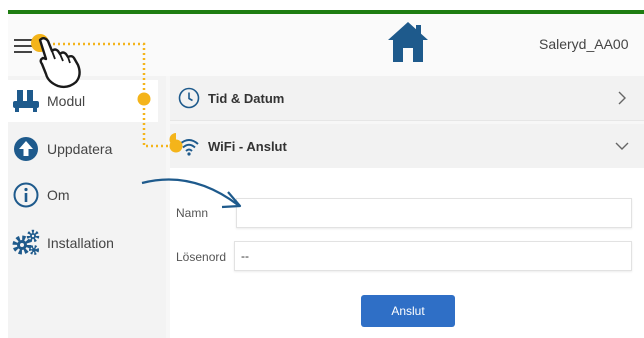 The height and width of the screenshot is (338, 644). I want to click on sidebar-item-modul: Modul, so click(83, 101).